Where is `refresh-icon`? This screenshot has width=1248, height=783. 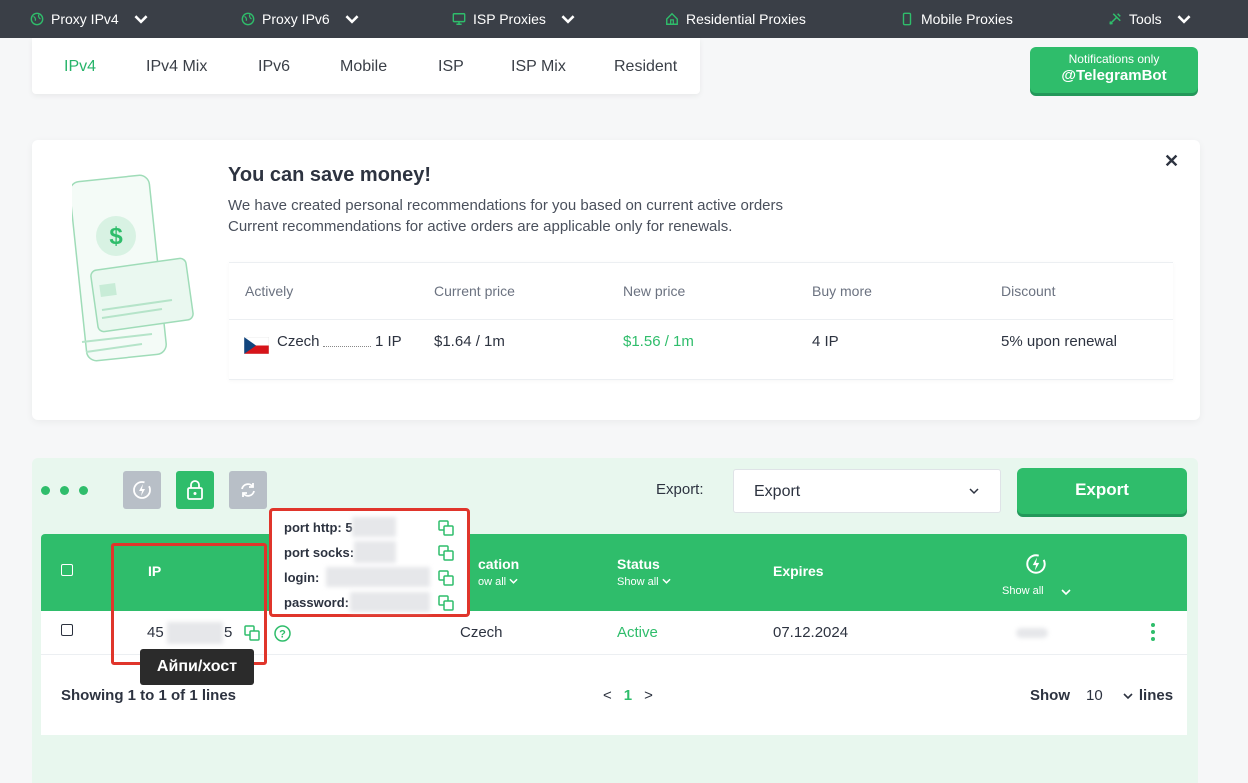
refresh-icon is located at coordinates (248, 490).